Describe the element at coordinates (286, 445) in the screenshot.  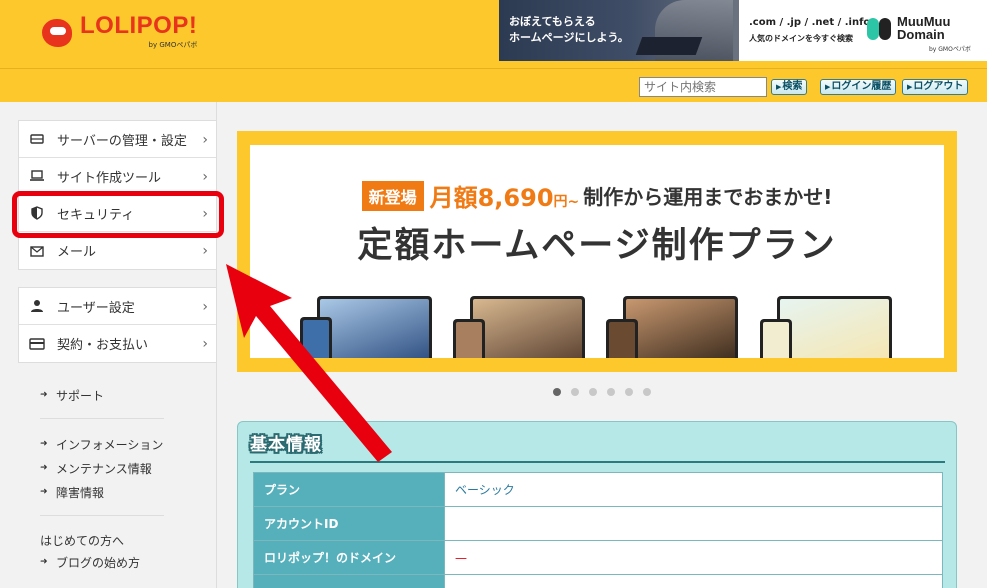
I see `basic-info-title: 基本情報` at that location.